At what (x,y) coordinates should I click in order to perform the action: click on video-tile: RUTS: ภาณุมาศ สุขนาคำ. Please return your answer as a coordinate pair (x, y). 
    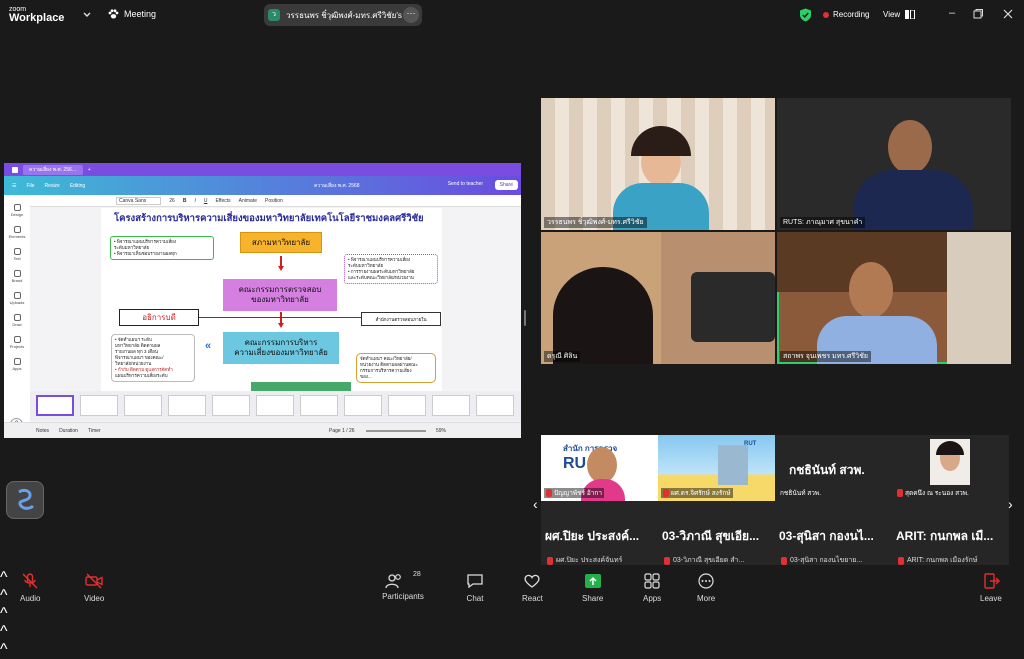
    Looking at the image, I should click on (894, 164).